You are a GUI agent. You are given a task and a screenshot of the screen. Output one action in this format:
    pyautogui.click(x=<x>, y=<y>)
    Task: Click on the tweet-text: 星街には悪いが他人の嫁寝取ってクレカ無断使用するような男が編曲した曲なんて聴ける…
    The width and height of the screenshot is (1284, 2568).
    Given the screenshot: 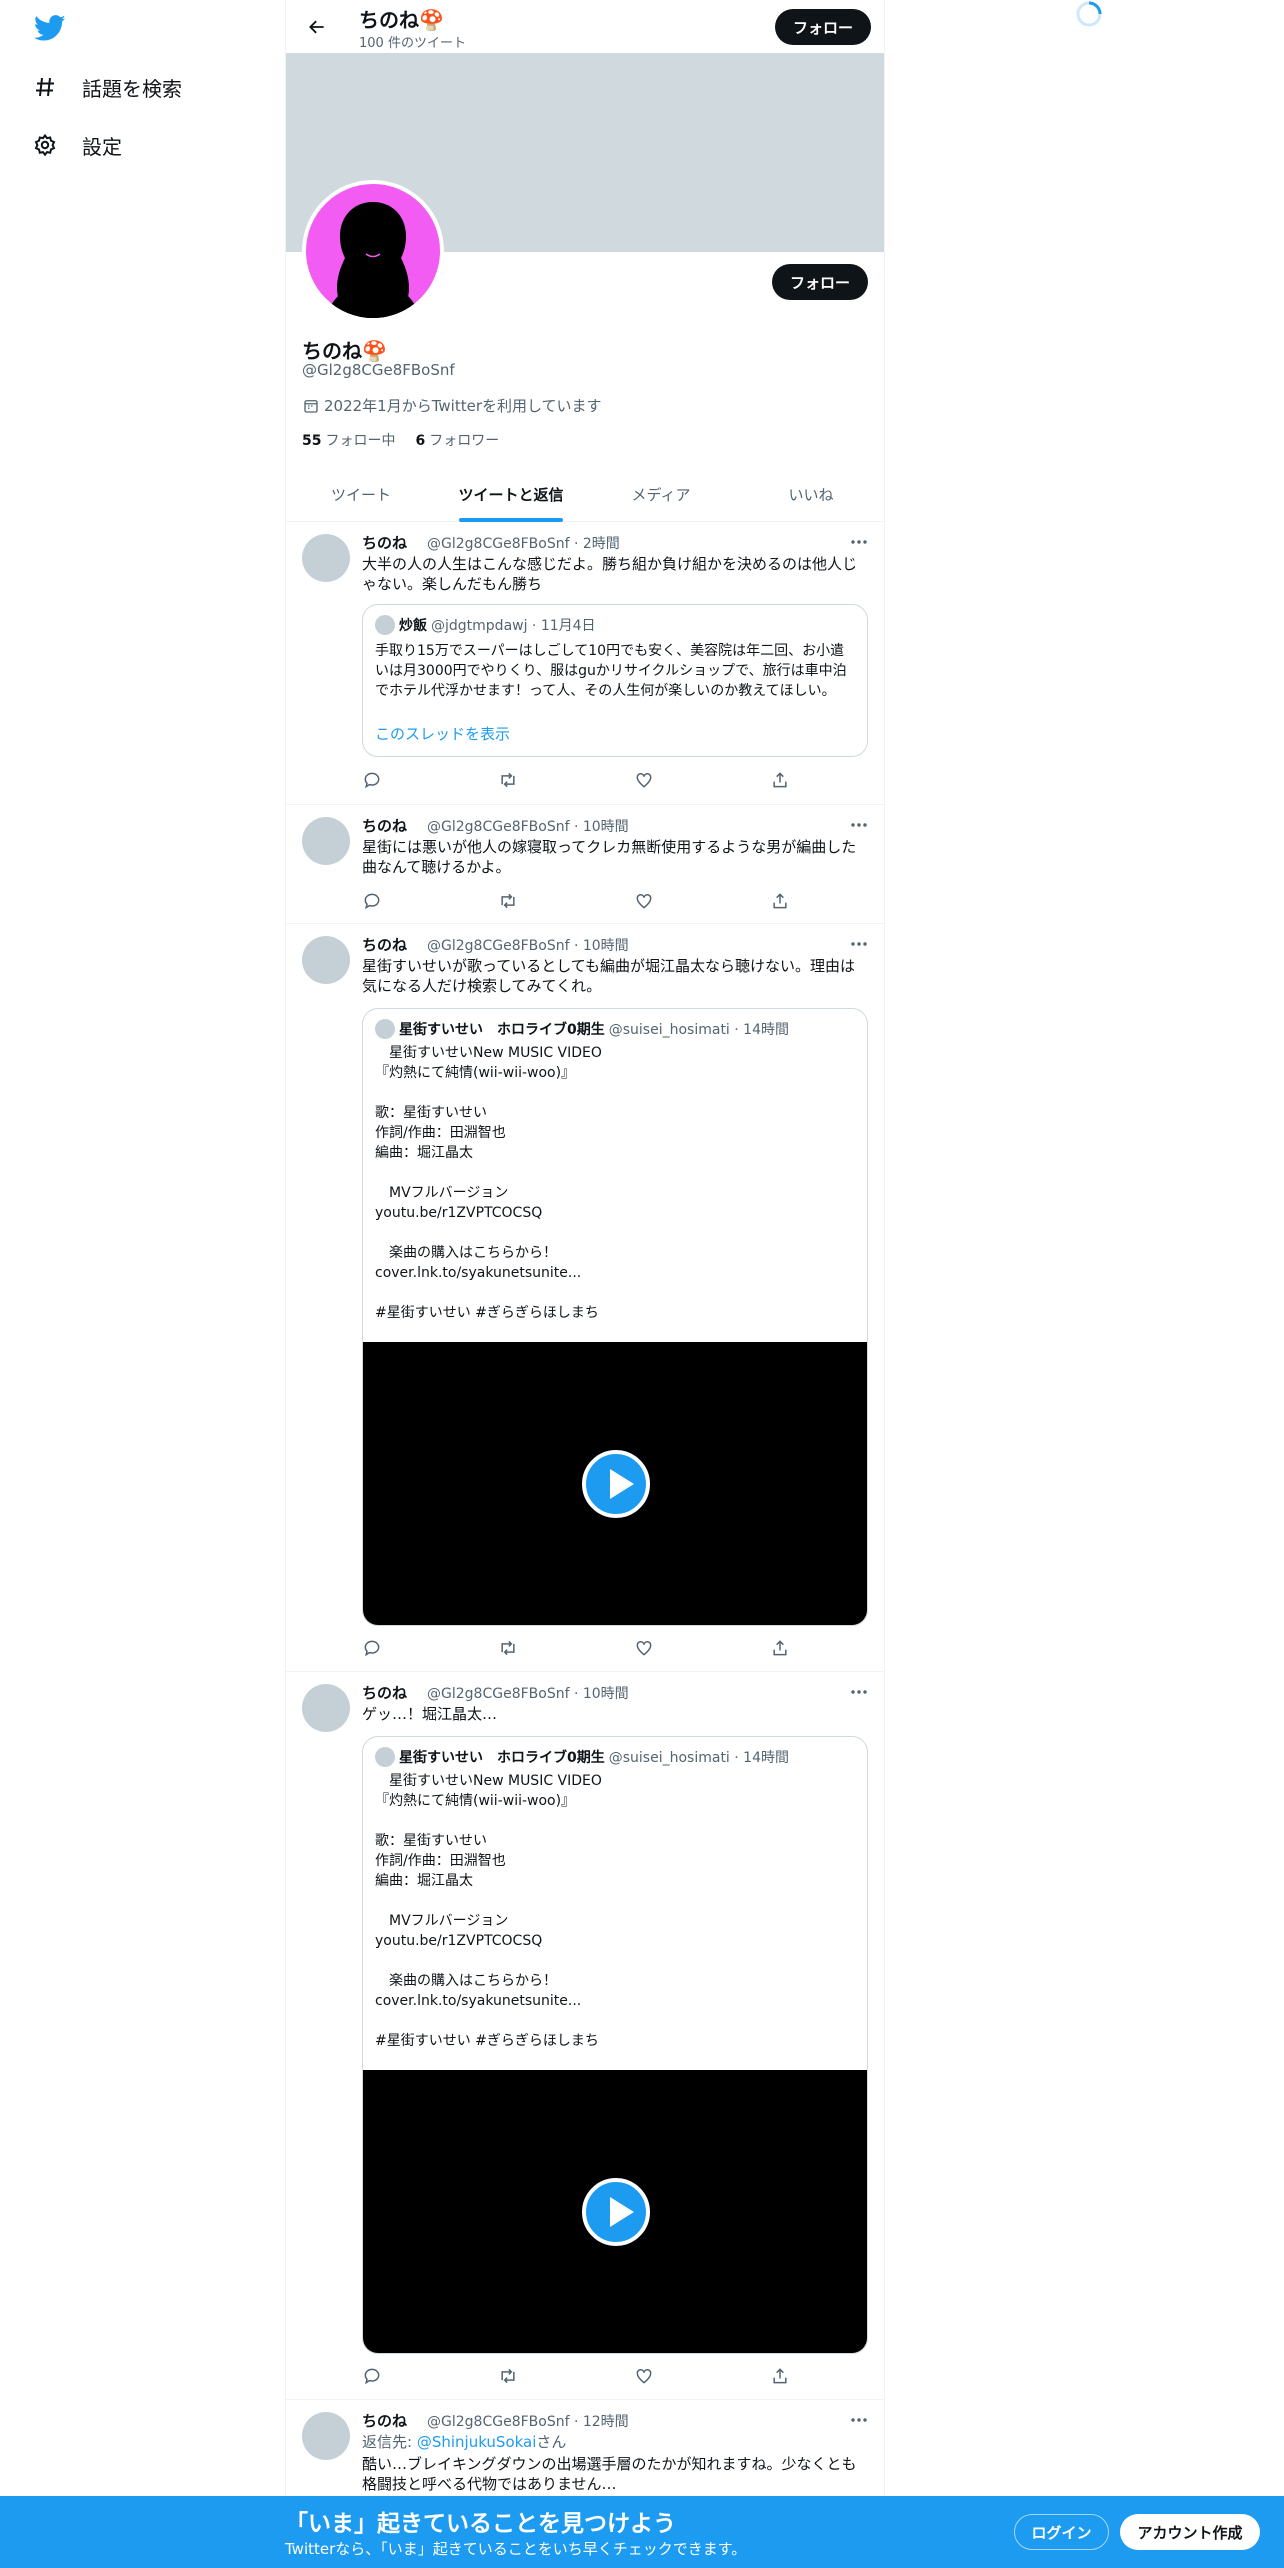 What is the action you would take?
    pyautogui.click(x=609, y=857)
    